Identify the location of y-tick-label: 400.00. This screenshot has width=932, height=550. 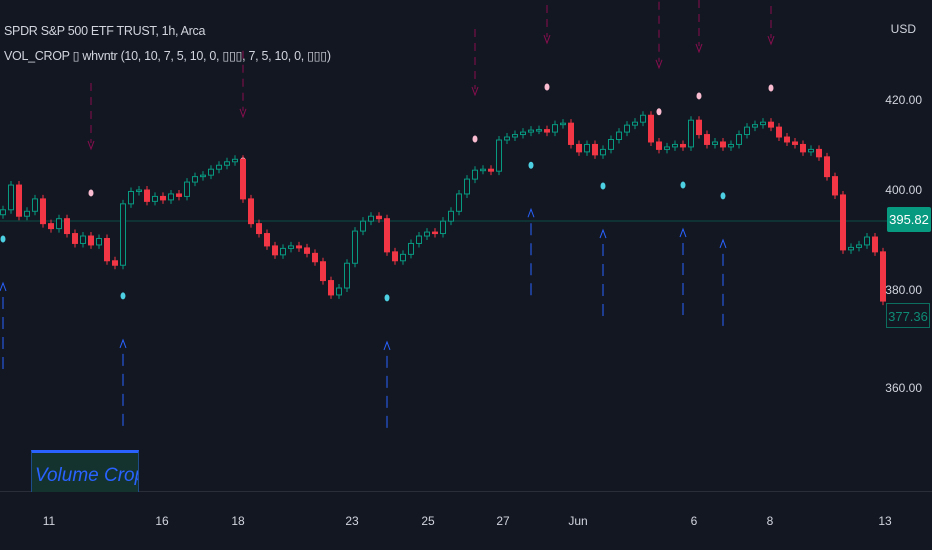
(903, 190).